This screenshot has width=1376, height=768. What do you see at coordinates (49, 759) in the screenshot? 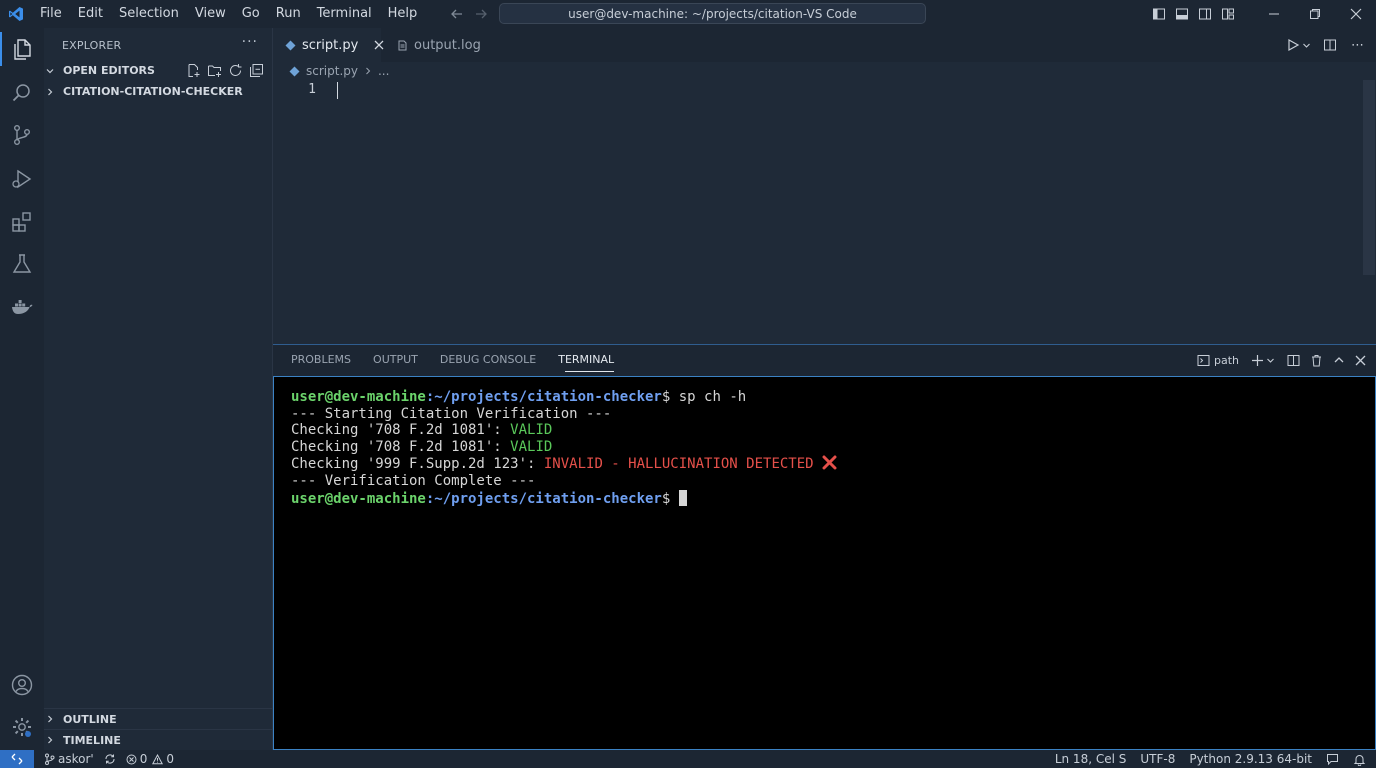
I see `git-branch-icon` at bounding box center [49, 759].